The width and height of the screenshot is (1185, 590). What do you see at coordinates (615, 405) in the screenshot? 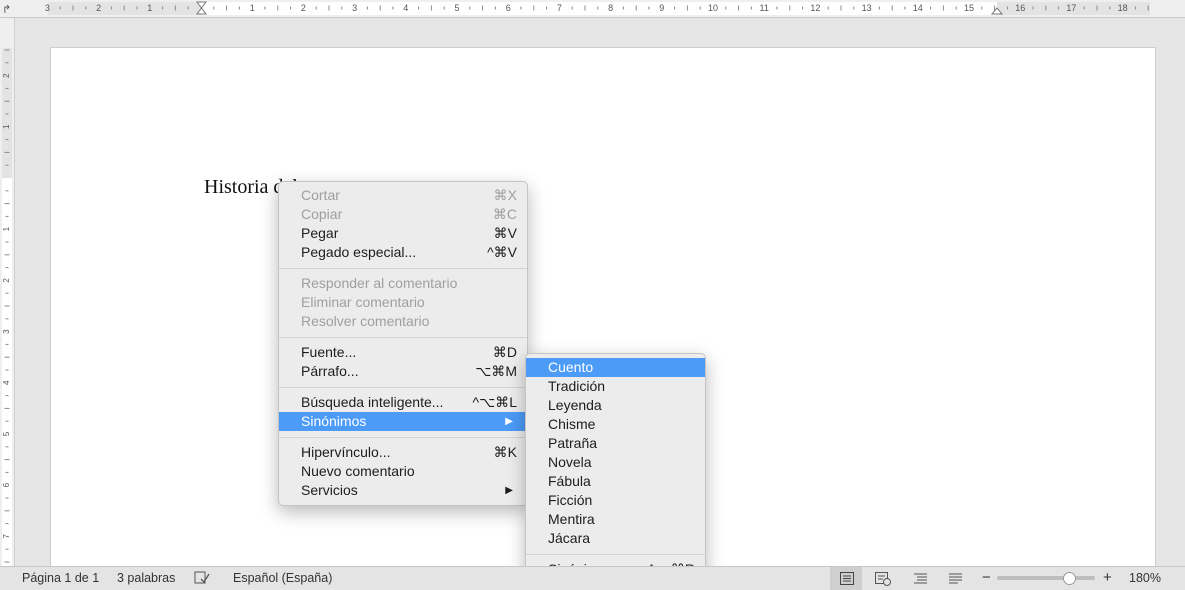
I see `synonym-item: Leyenda` at bounding box center [615, 405].